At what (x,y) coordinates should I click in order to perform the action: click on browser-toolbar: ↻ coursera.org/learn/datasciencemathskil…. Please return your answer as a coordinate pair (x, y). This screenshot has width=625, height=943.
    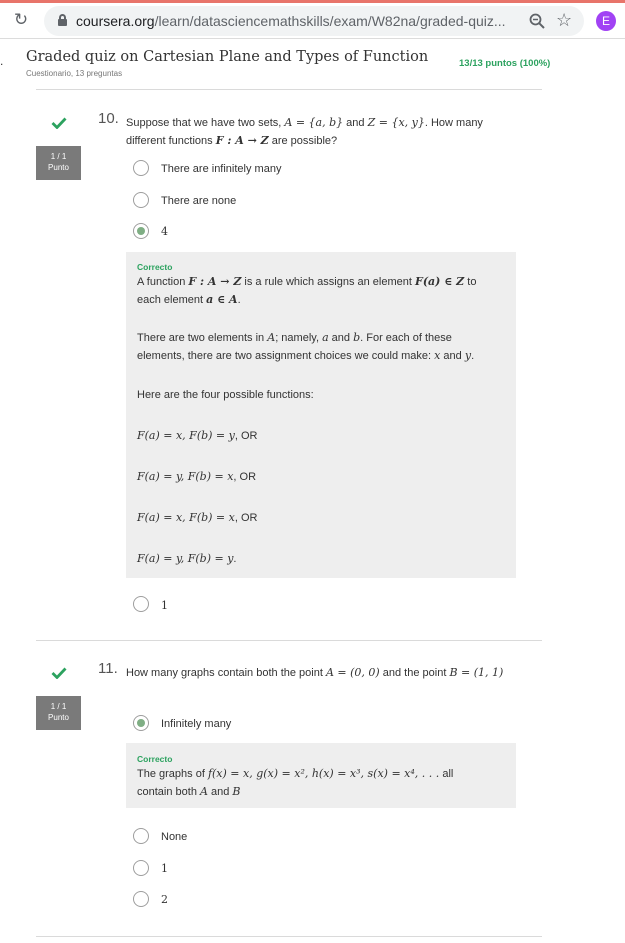
    Looking at the image, I should click on (312, 21).